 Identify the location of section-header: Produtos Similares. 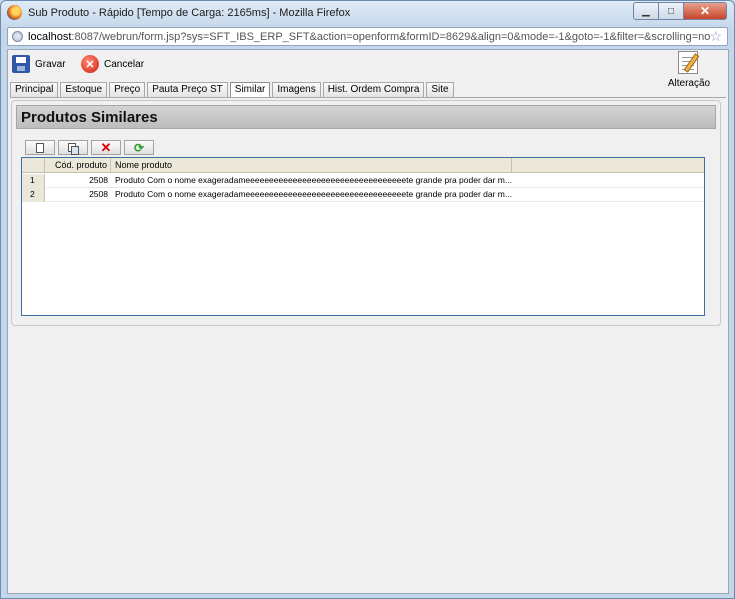
(366, 117).